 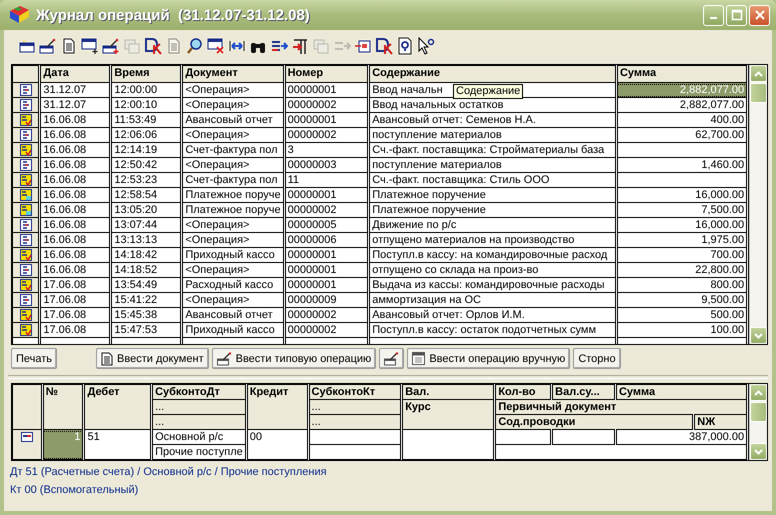 What do you see at coordinates (721, 422) in the screenshot?
I see `column-header: NЖ` at bounding box center [721, 422].